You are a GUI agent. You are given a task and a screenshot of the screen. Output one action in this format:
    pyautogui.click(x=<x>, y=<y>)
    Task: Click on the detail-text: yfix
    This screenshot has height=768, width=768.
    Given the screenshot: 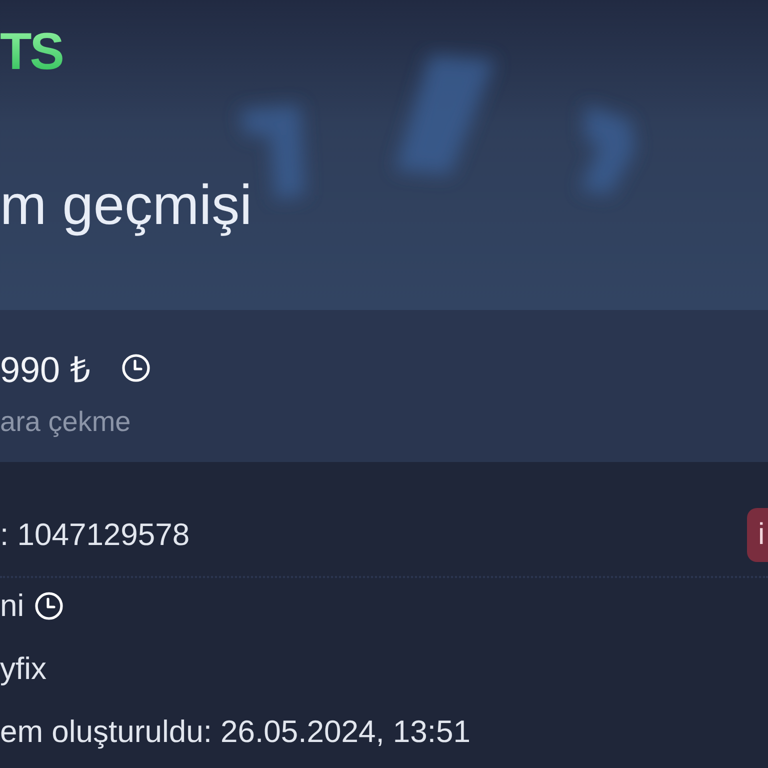 What is the action you would take?
    pyautogui.click(x=23, y=669)
    